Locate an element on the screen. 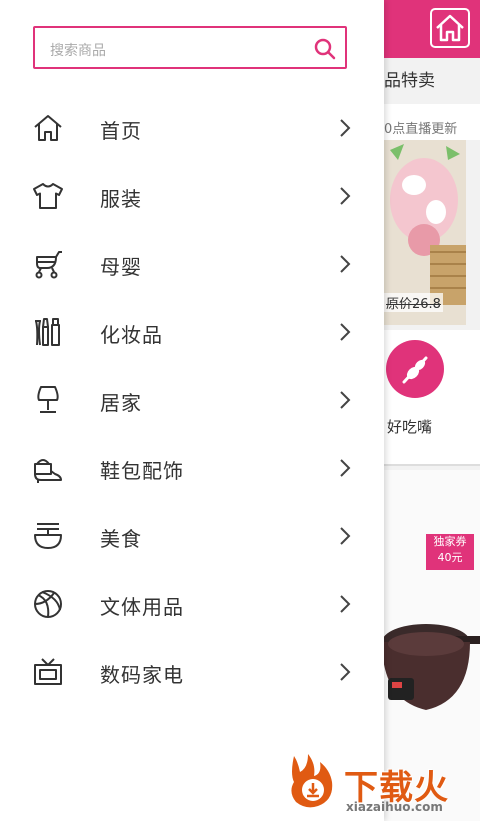  noodle-bowl-icon is located at coordinates (48, 536).